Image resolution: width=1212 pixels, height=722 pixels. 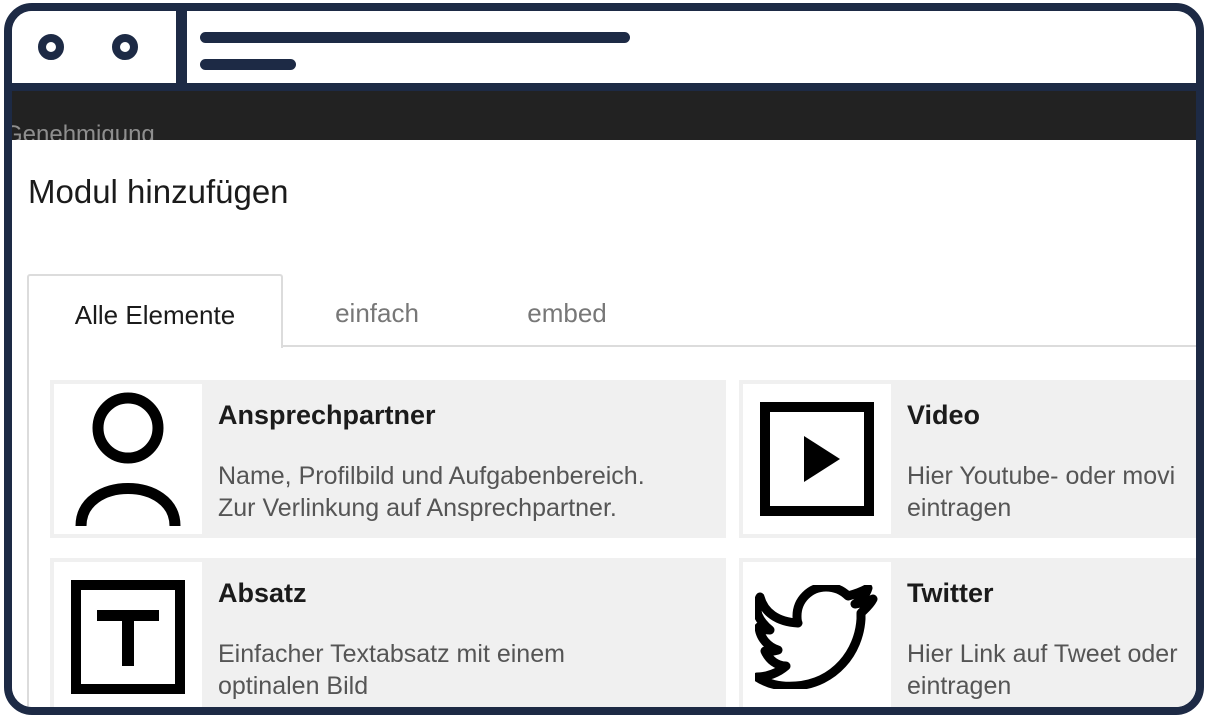 I want to click on titlebar-border, so click(x=604, y=87).